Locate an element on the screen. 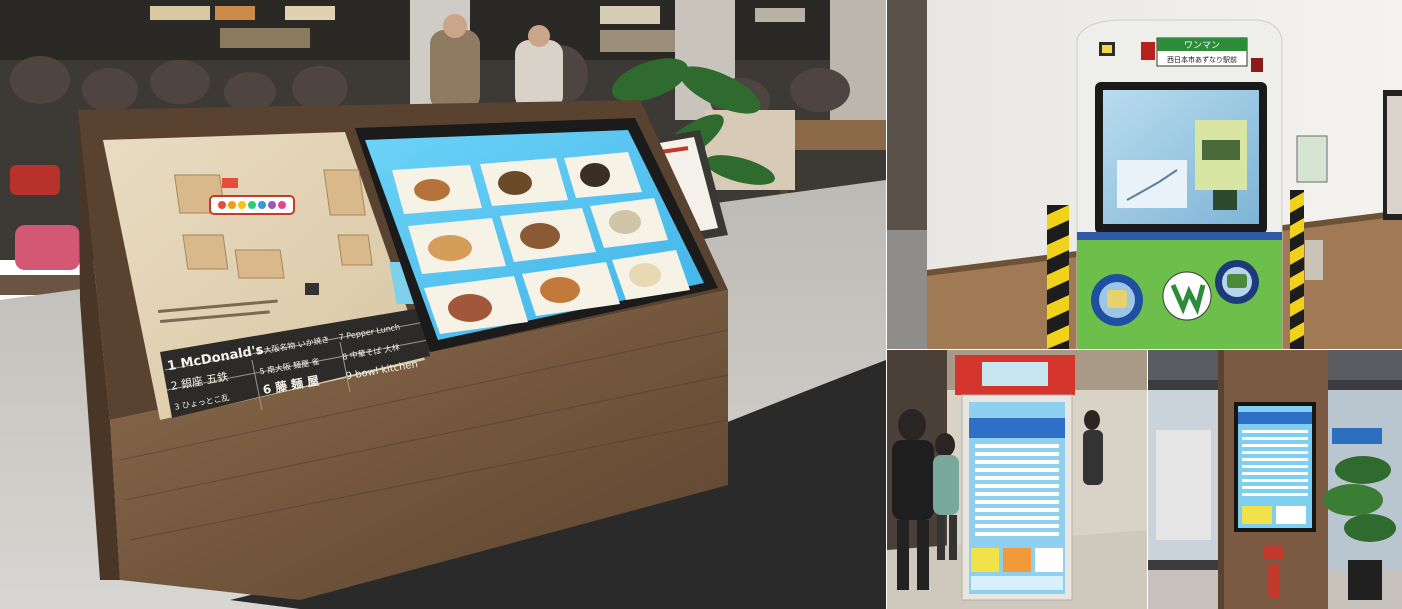 Image resolution: width=1402 pixels, height=609 pixels. fire-extinguisher is located at coordinates (1274, 581).